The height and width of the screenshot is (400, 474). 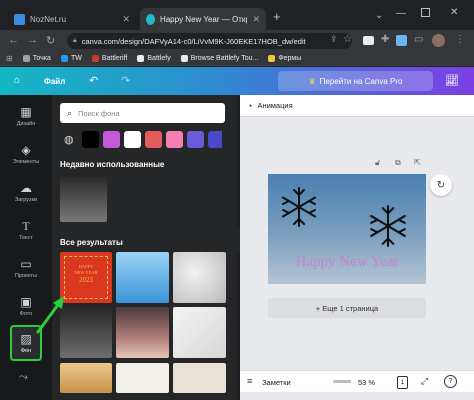 I want to click on fullscreen-icon: ⤢, so click(x=424, y=381).